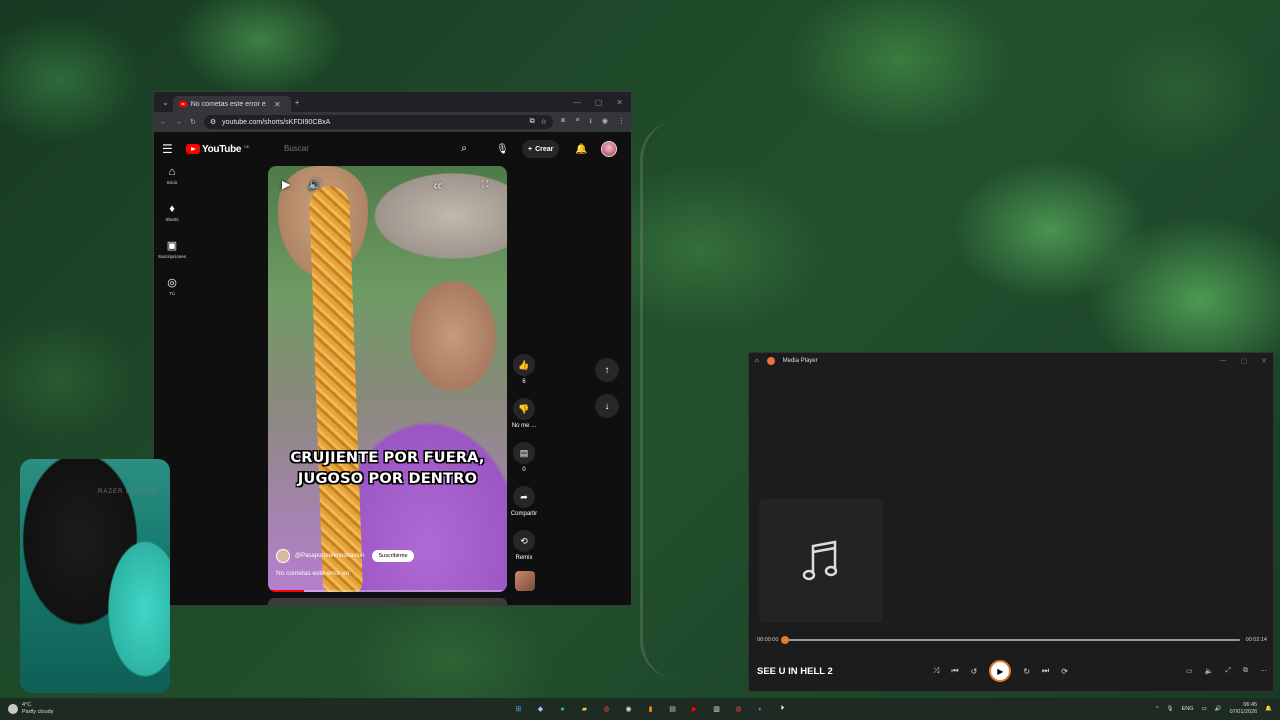  What do you see at coordinates (650, 709) in the screenshot?
I see `app-icon: ▮` at bounding box center [650, 709].